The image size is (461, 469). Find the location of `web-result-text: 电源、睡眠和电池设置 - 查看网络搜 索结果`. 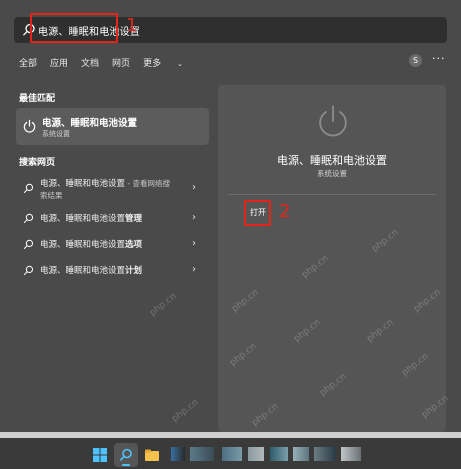

web-result-text: 电源、睡眠和电池设置 - 查看网络搜 索结果 is located at coordinates (105, 190).